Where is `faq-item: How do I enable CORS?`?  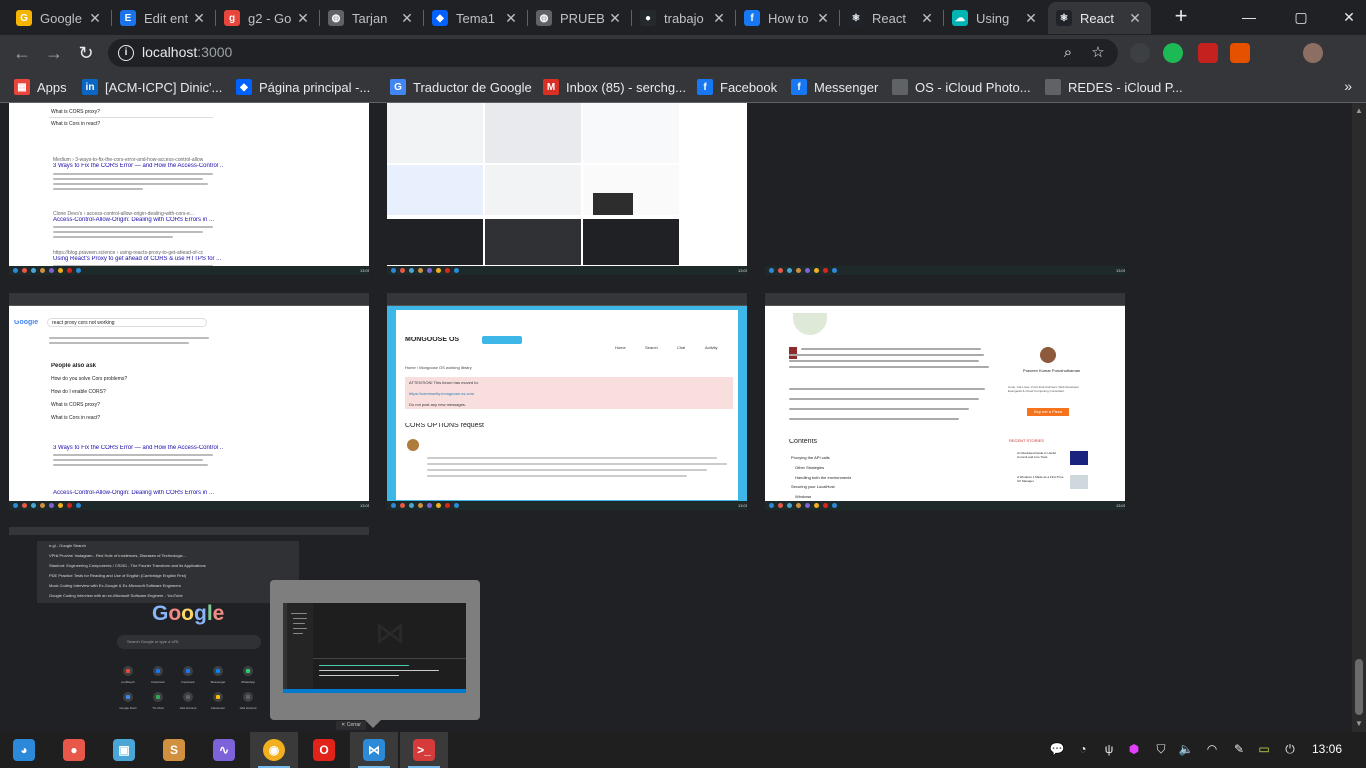 faq-item: How do I enable CORS? is located at coordinates (78, 392).